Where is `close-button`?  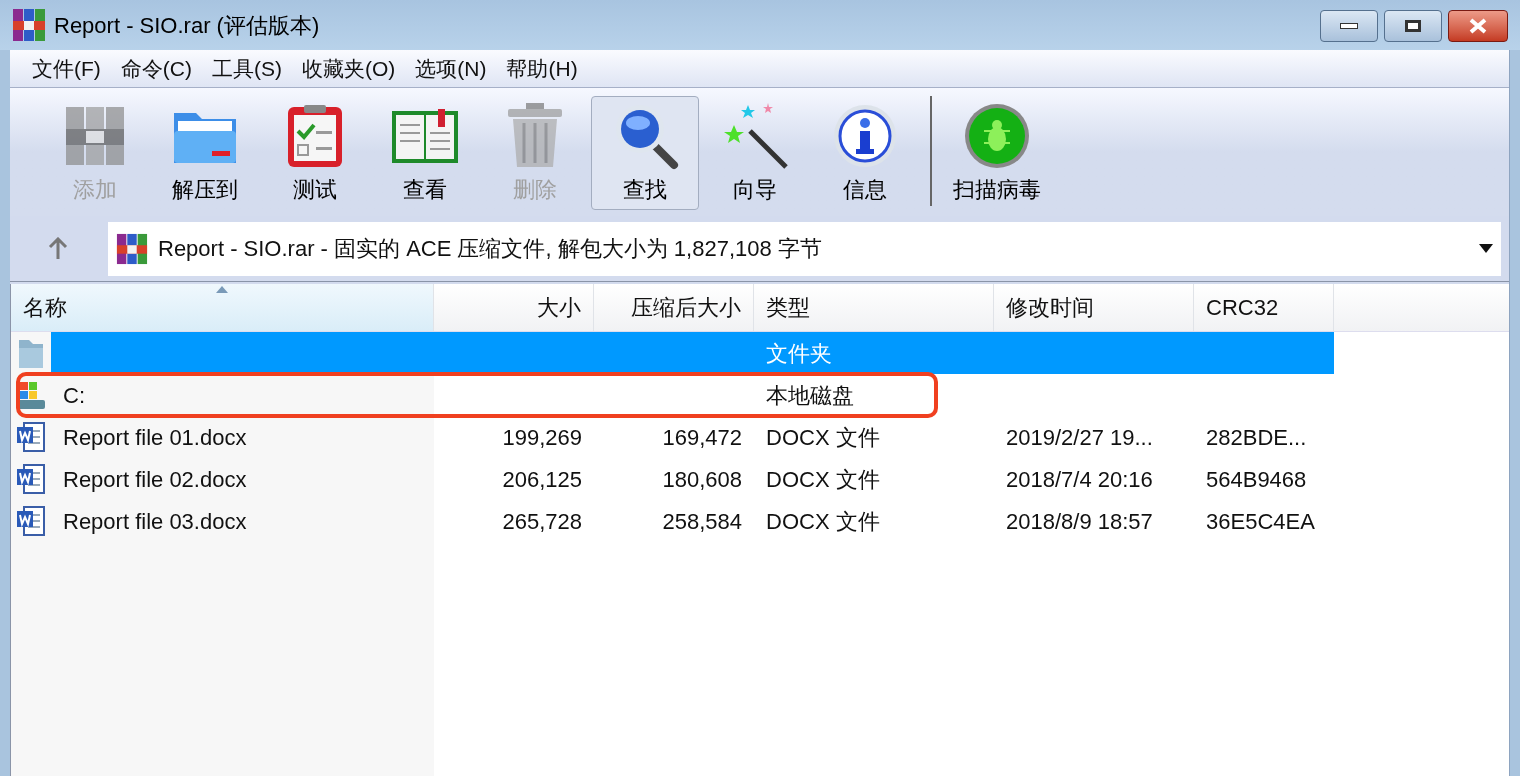
close-button is located at coordinates (1478, 26).